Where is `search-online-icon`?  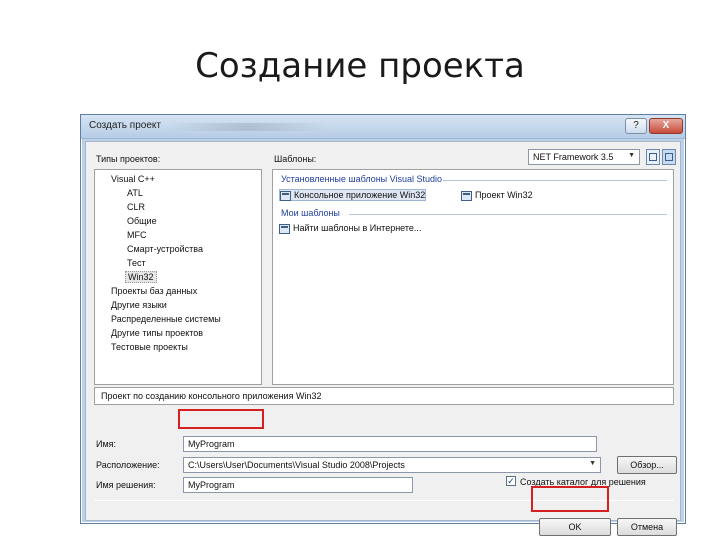 search-online-icon is located at coordinates (284, 229).